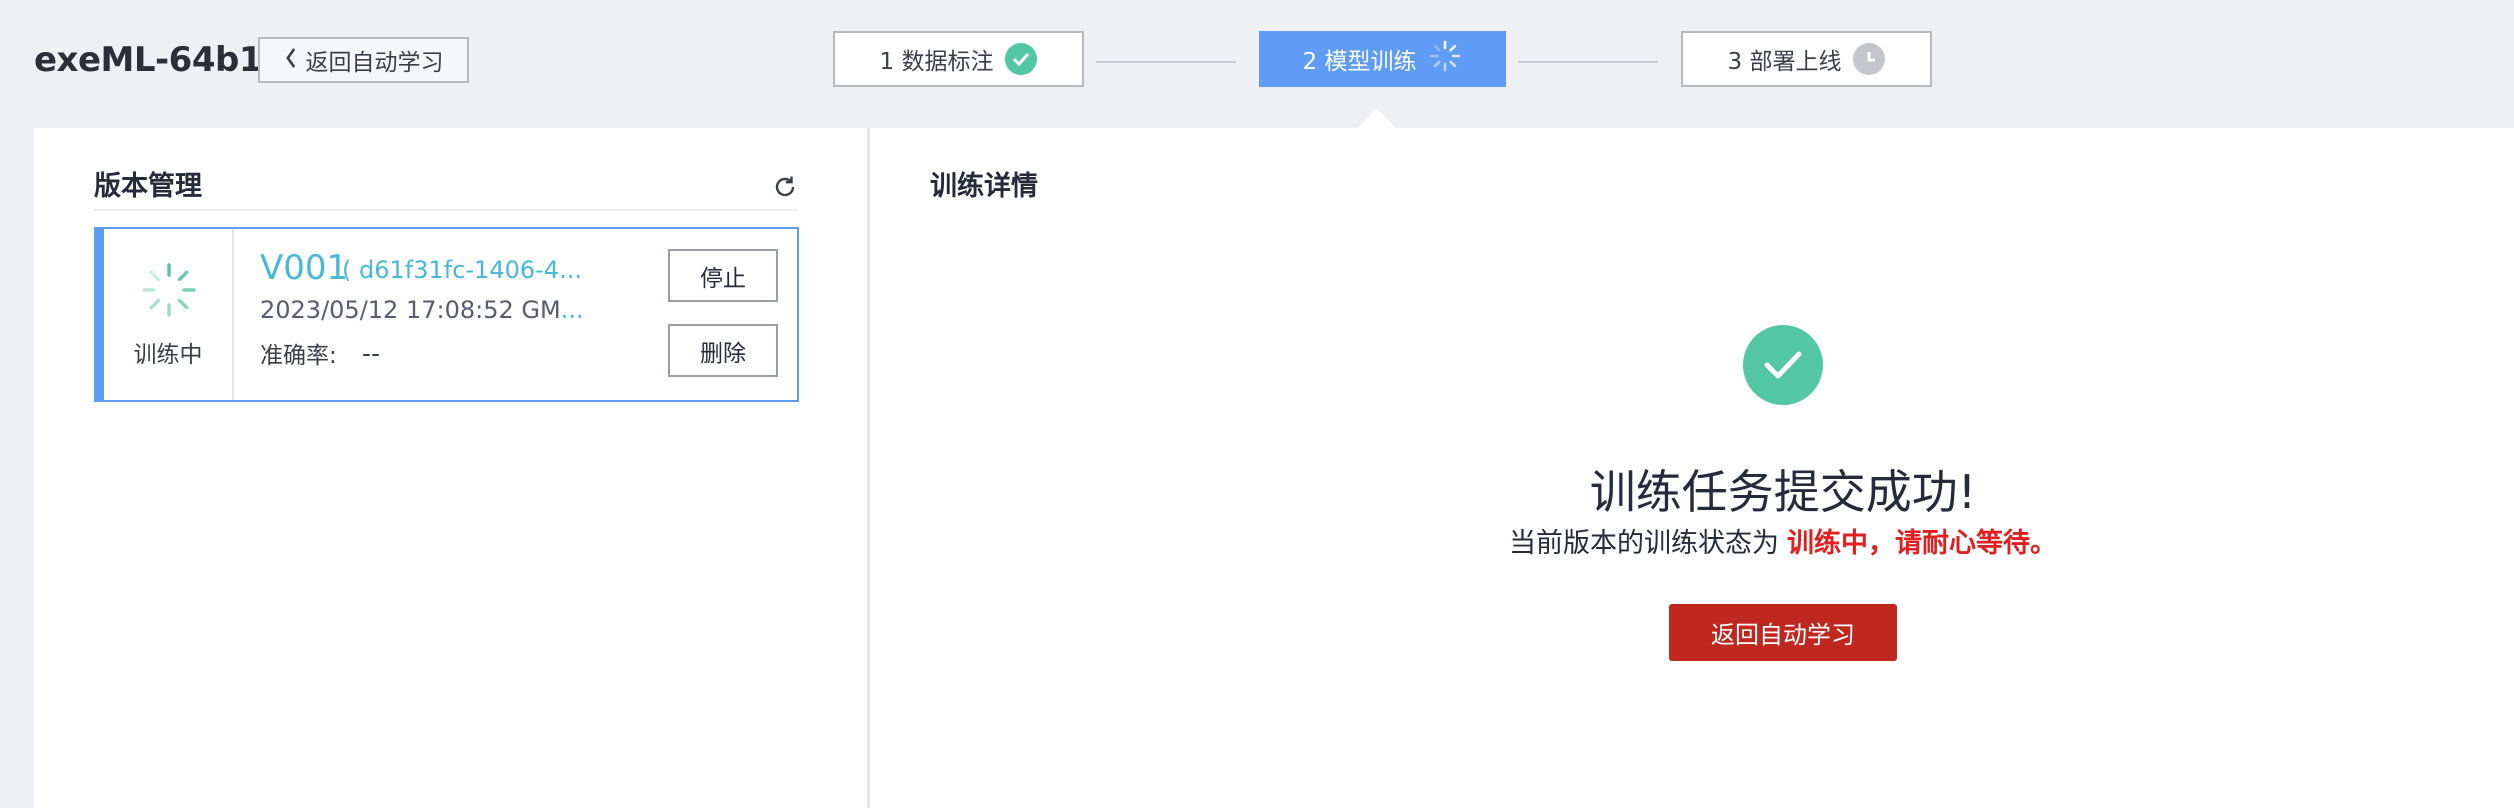 The height and width of the screenshot is (808, 2514). I want to click on step-label: 2 模型训练, so click(1359, 62).